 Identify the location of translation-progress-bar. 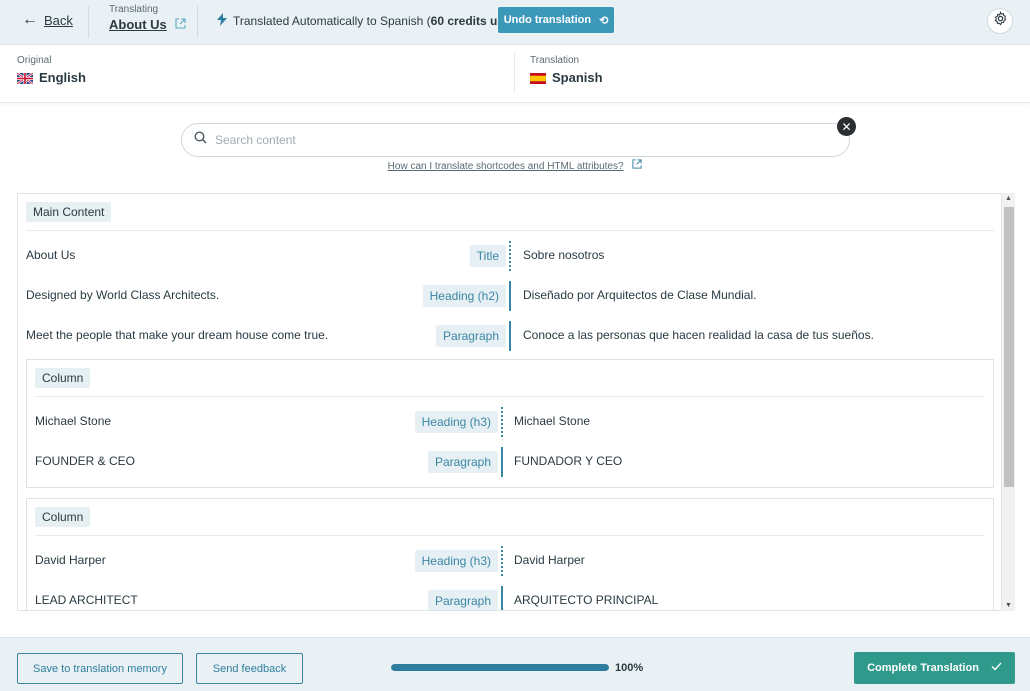
(500, 667).